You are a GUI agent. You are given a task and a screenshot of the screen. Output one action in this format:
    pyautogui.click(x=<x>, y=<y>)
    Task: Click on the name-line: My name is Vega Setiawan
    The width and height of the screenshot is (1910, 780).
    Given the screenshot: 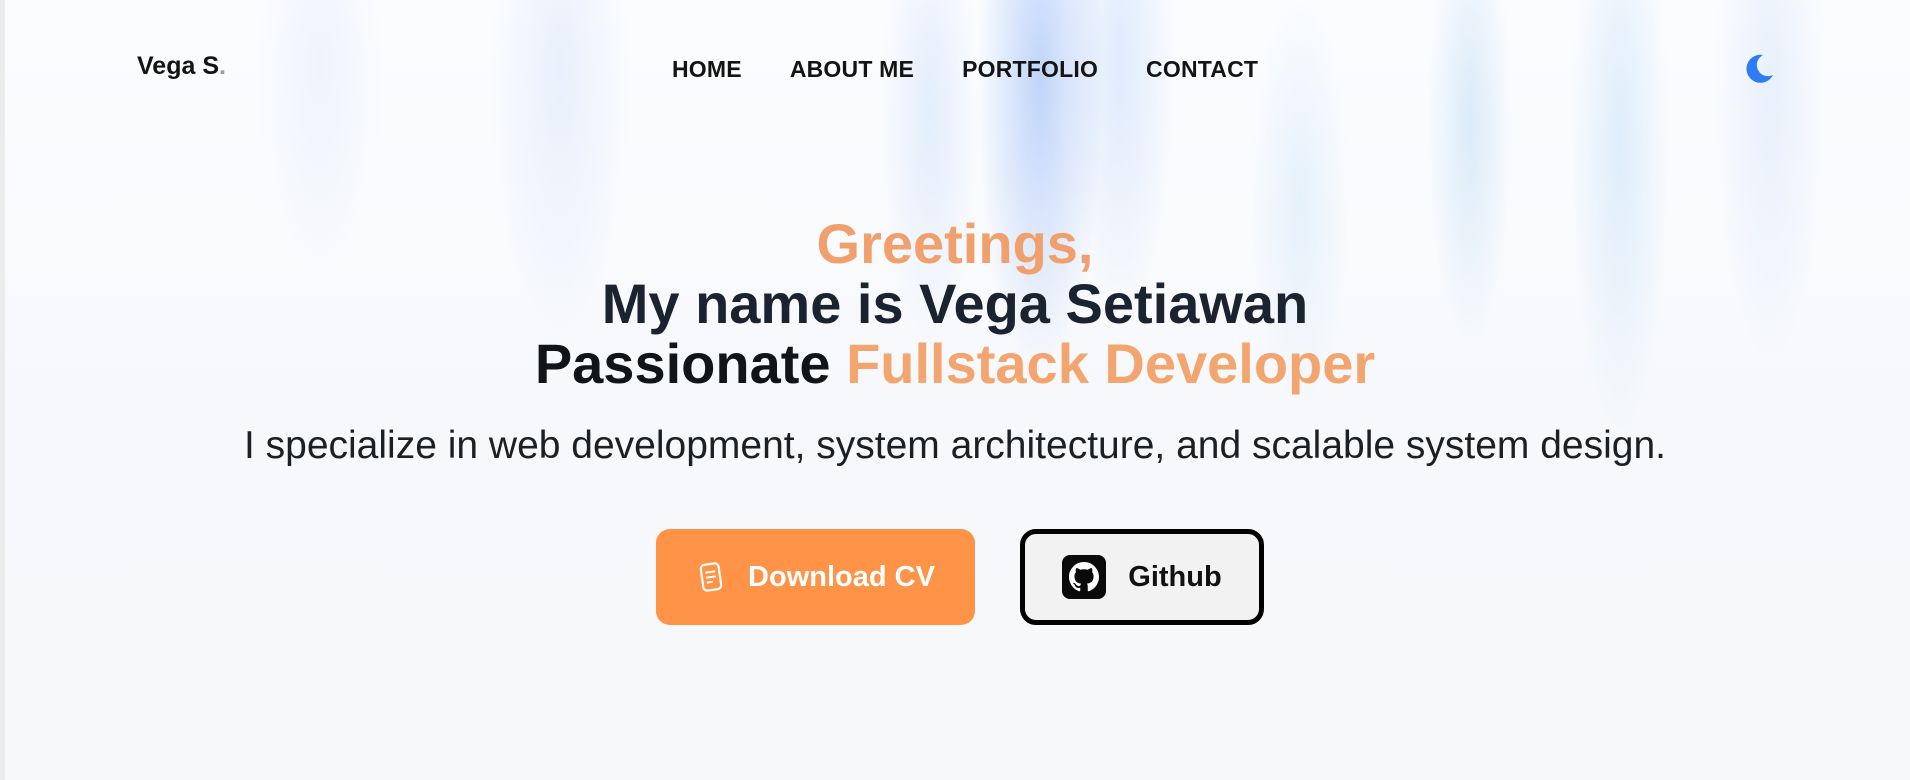 What is the action you would take?
    pyautogui.click(x=955, y=303)
    